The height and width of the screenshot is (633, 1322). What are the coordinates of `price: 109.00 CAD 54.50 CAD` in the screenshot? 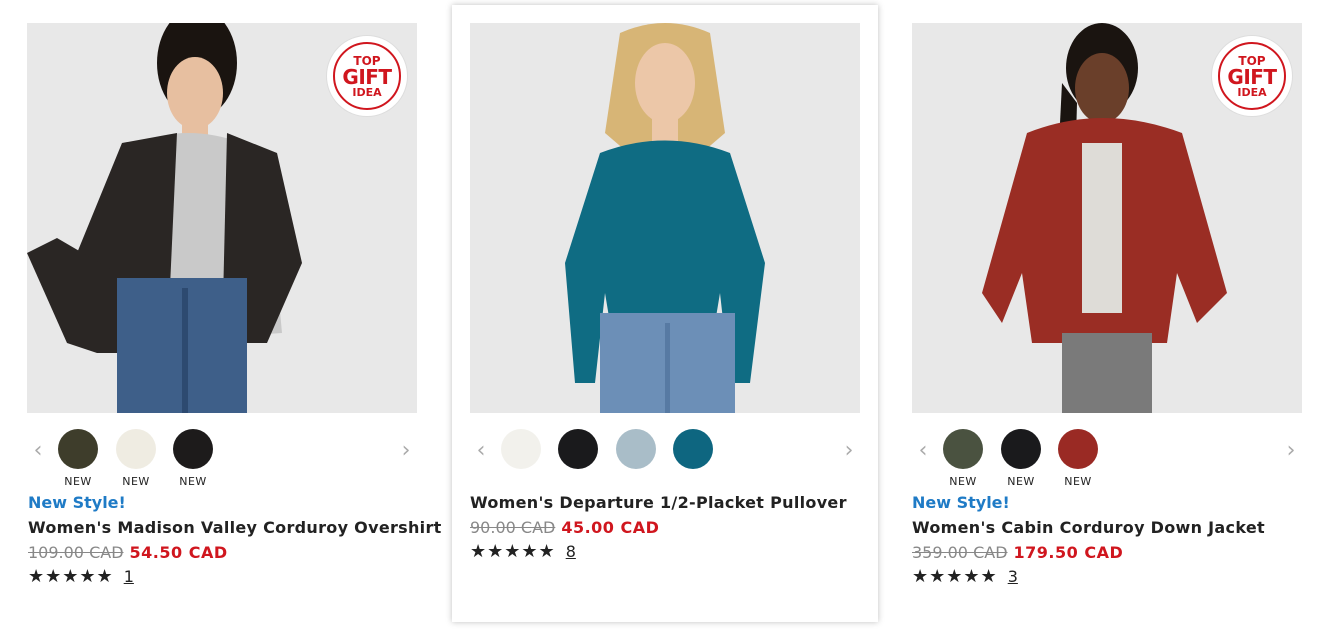 It's located at (128, 552).